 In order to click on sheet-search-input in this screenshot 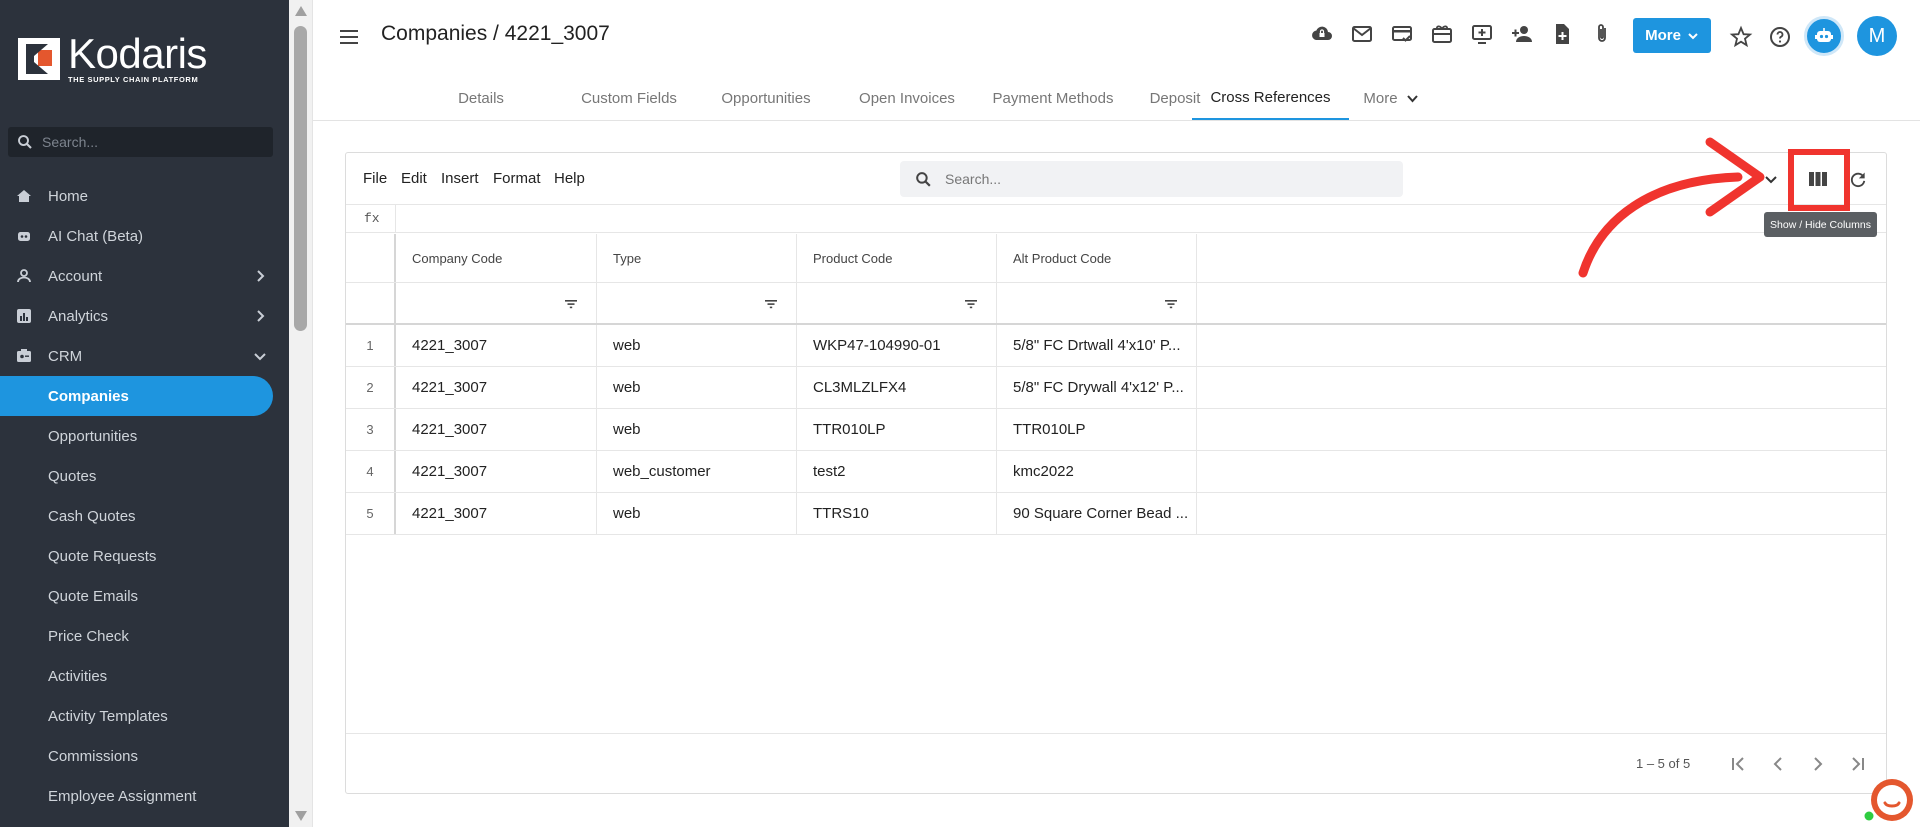, I will do `click(1165, 179)`.